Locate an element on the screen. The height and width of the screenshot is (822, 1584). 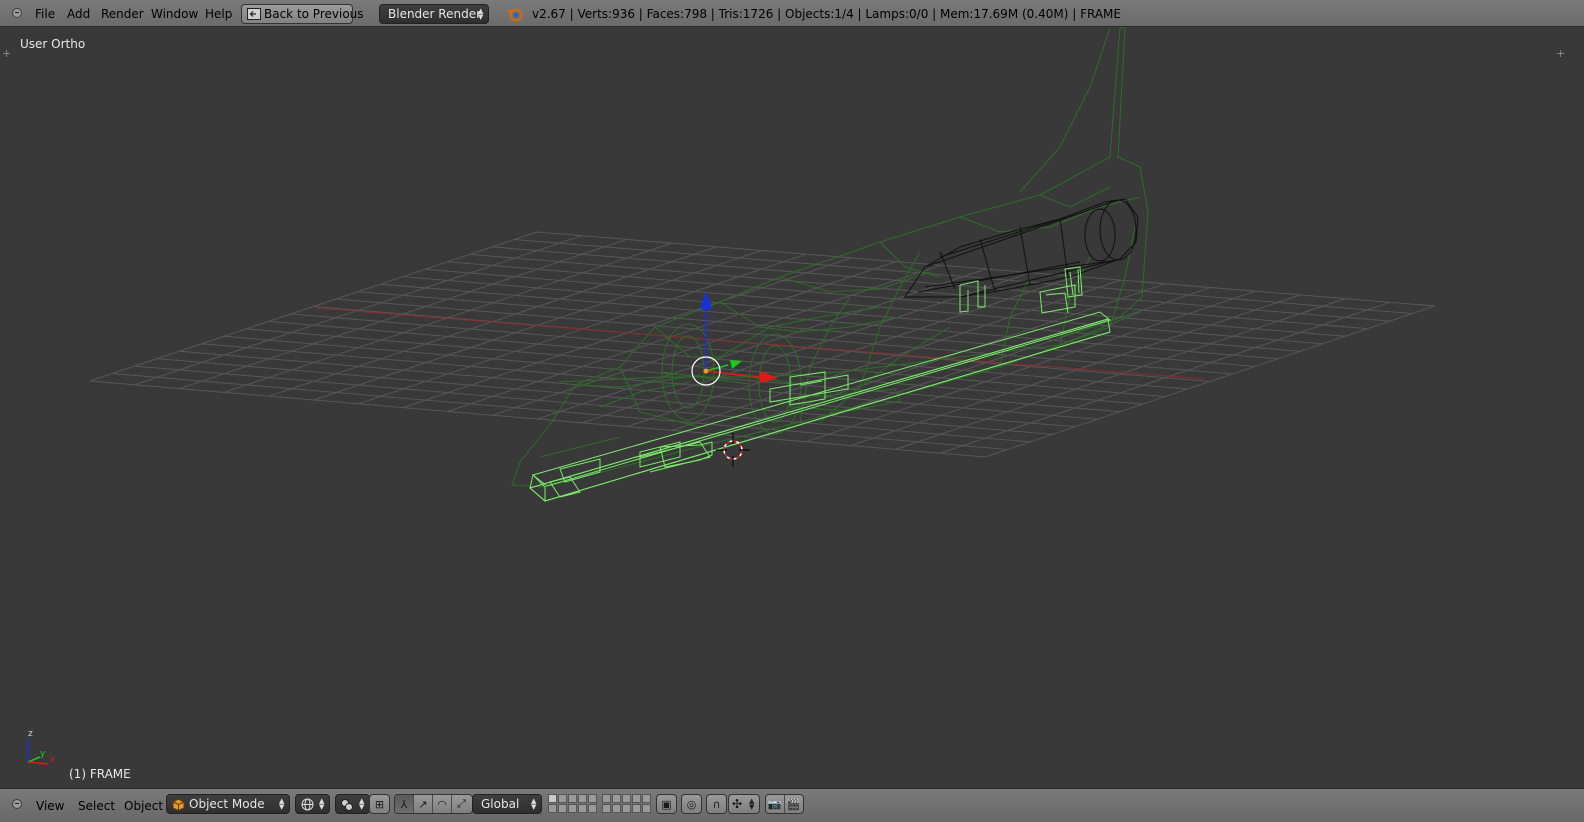
scale-manipulator-icon: ⤢ is located at coordinates (461, 804).